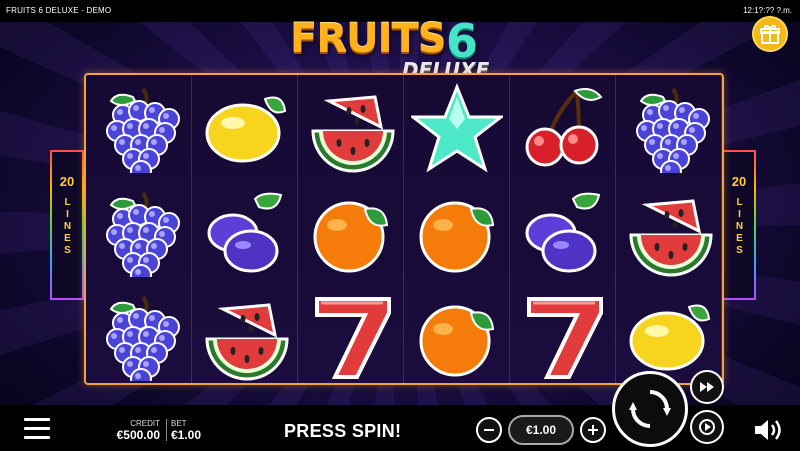 This screenshot has width=800, height=451. I want to click on divider, so click(166, 430).